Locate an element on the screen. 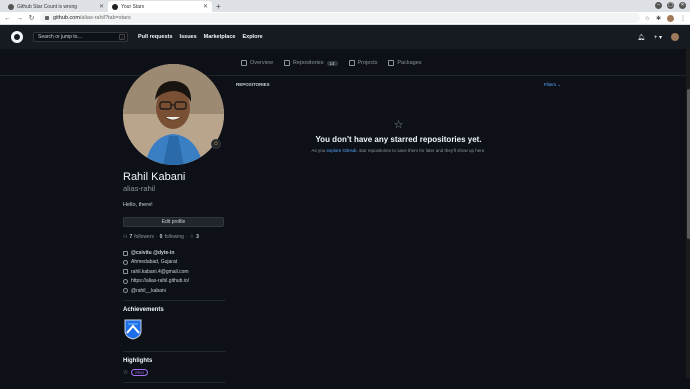  detail-website: https://alias-rahil.github.io/ is located at coordinates (174, 281).